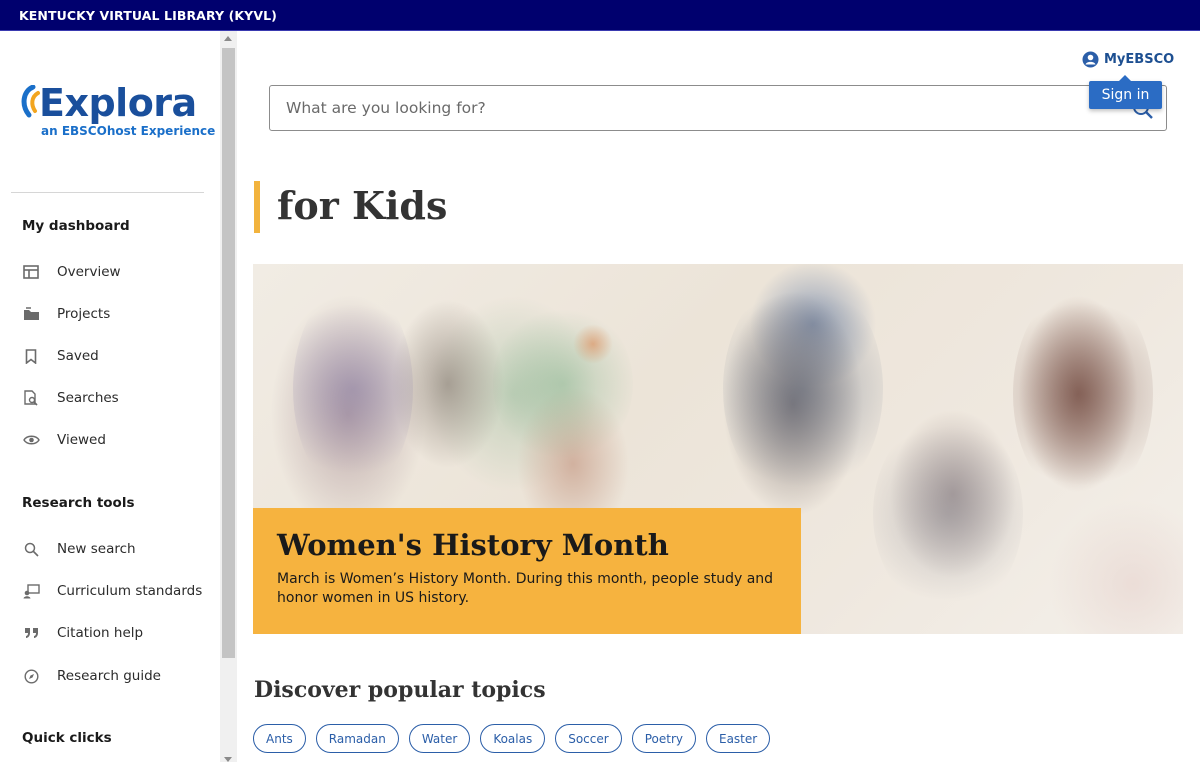 This screenshot has height=762, width=1200. I want to click on sidebar-item-new-search: New search, so click(117, 549).